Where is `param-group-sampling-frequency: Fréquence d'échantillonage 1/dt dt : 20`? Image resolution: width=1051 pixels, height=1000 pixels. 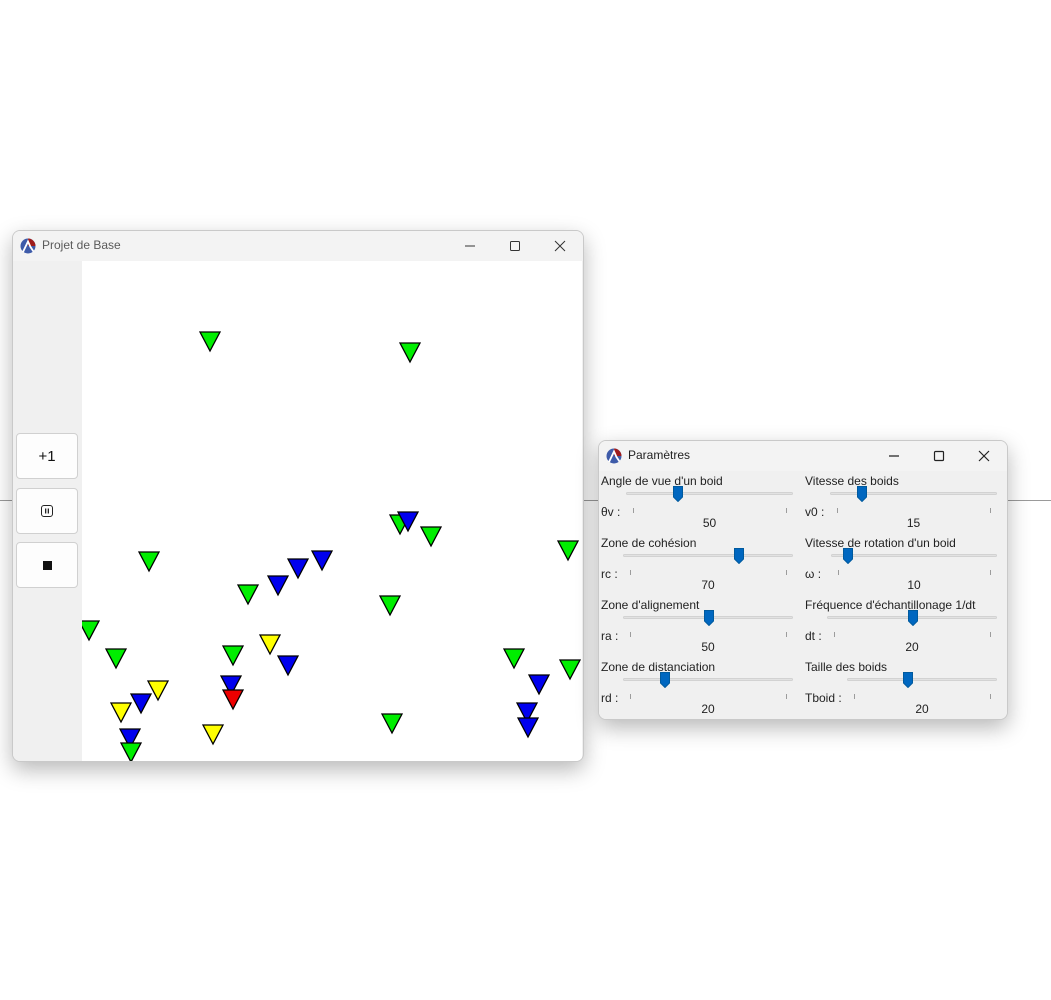 param-group-sampling-frequency: Fréquence d'échantillonage 1/dt dt : 20 is located at coordinates (903, 626).